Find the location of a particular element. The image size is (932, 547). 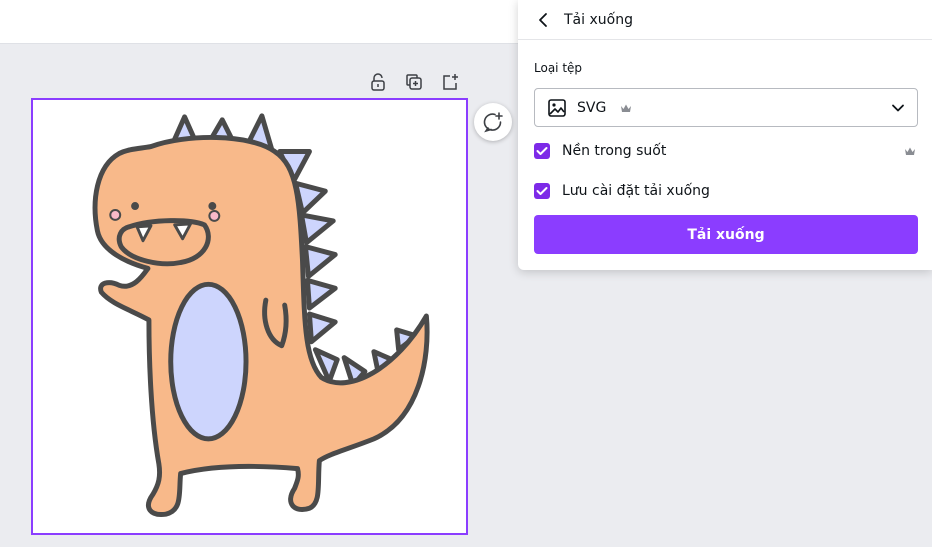

back-chevron-icon is located at coordinates (543, 19).